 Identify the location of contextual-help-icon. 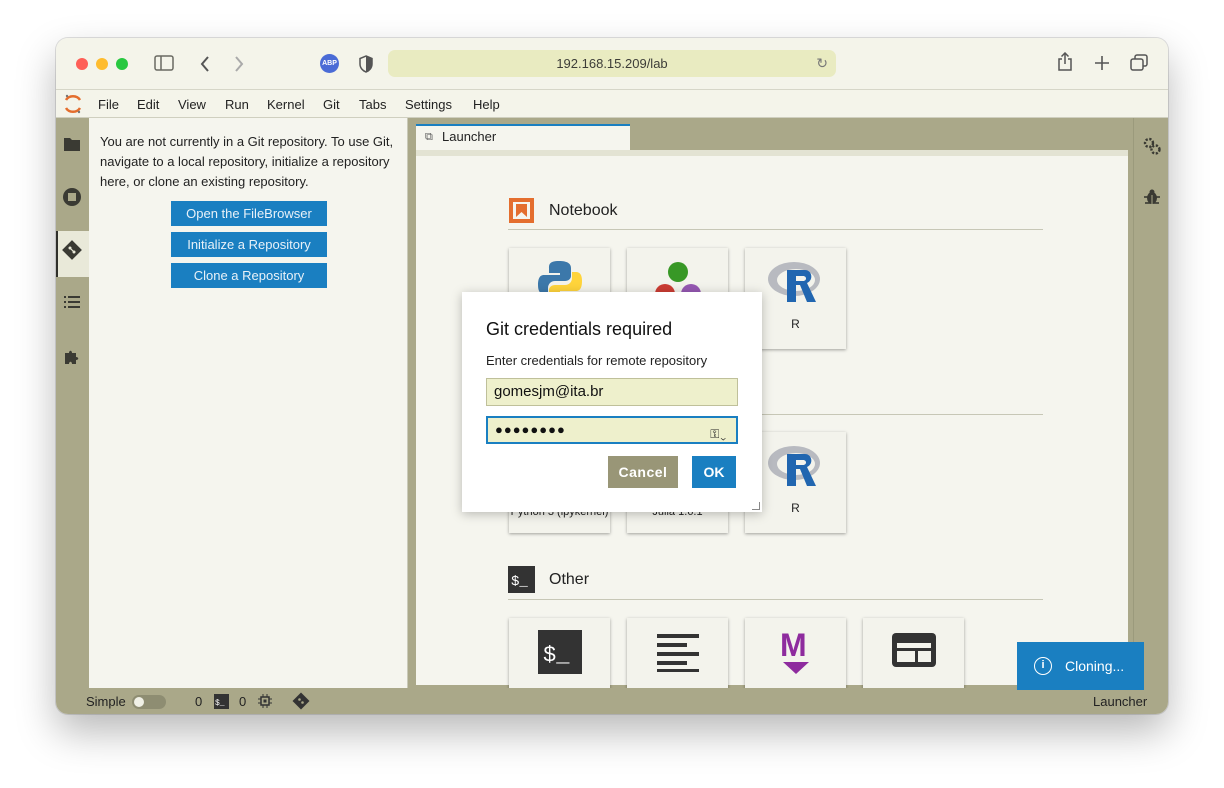
(914, 650).